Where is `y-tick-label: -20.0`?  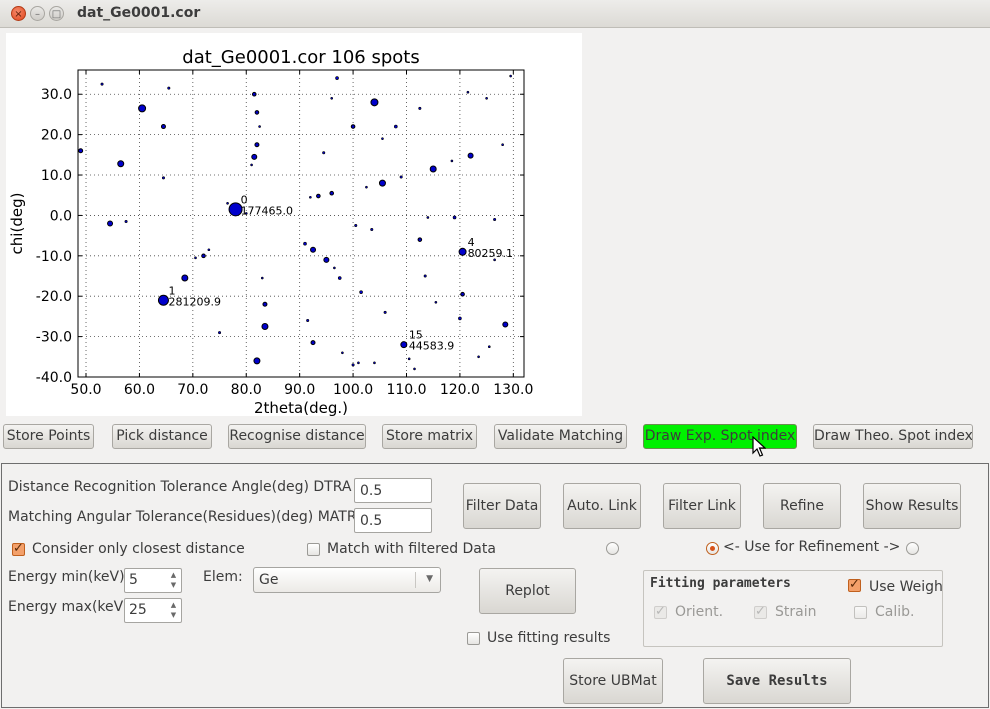
y-tick-label: -20.0 is located at coordinates (54, 297).